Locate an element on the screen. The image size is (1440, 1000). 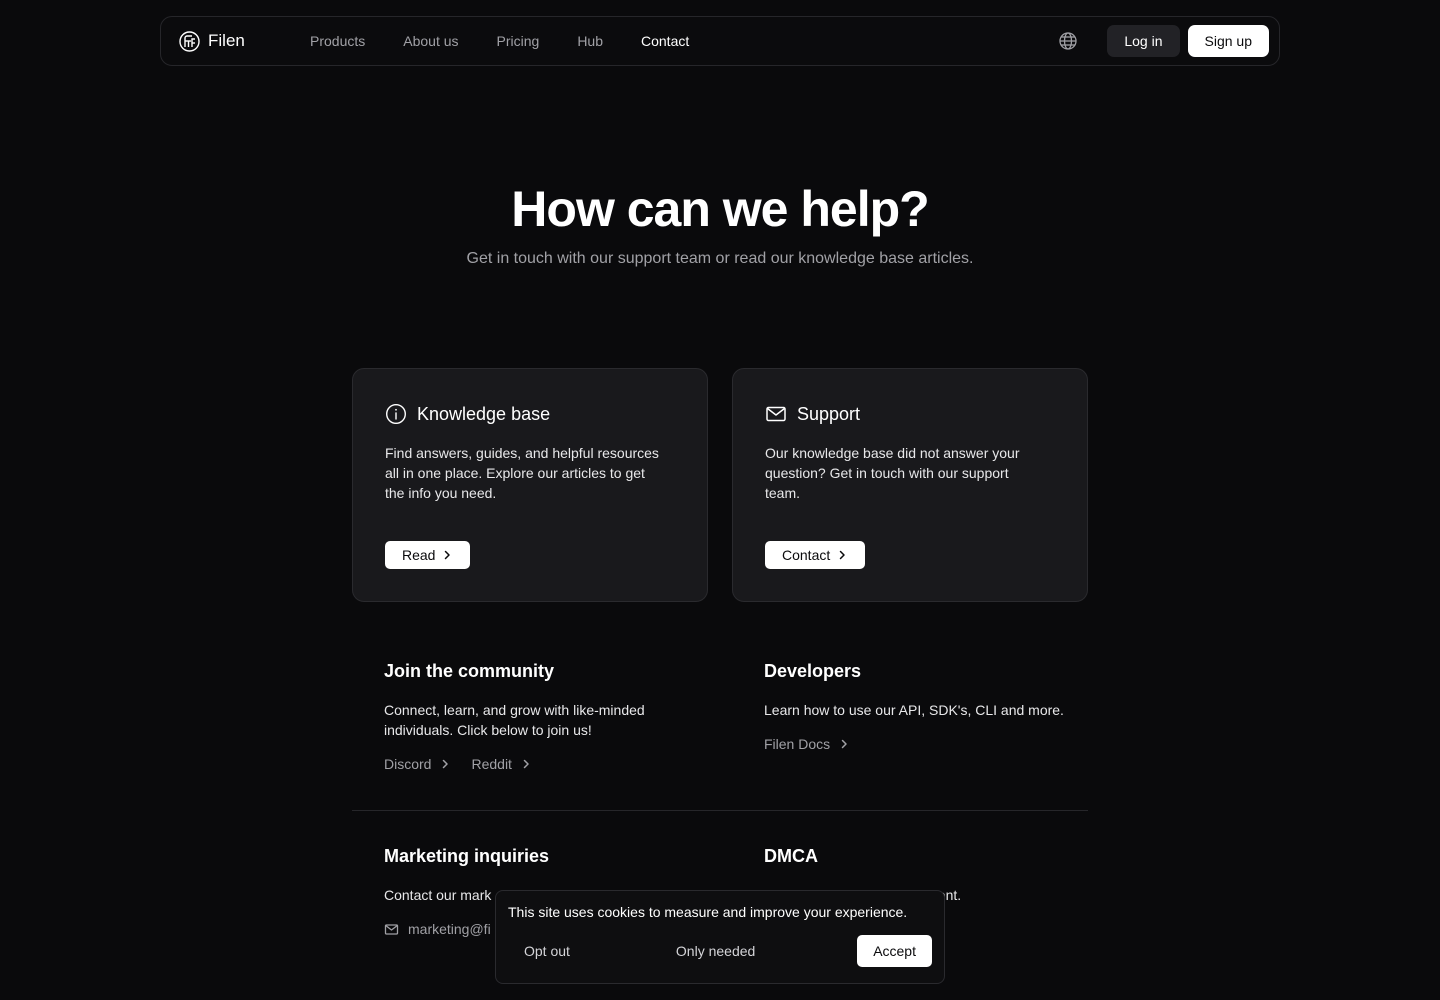
nav-link-about-us: About us is located at coordinates (430, 41).